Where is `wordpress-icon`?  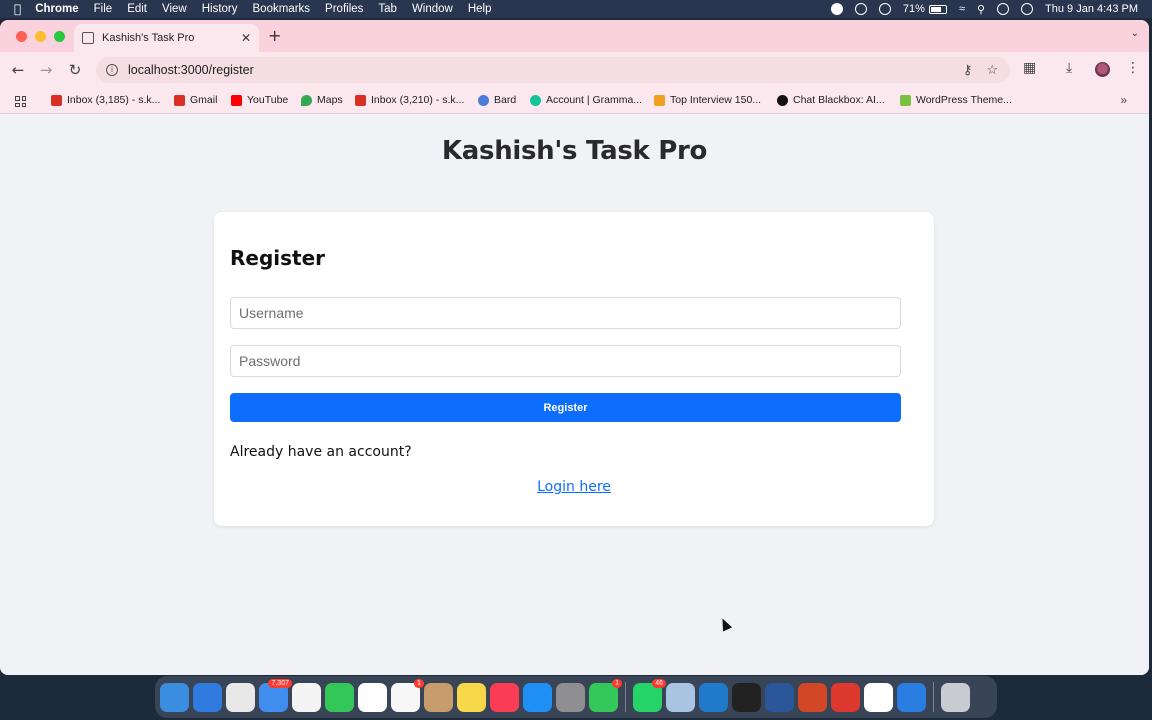 wordpress-icon is located at coordinates (905, 100).